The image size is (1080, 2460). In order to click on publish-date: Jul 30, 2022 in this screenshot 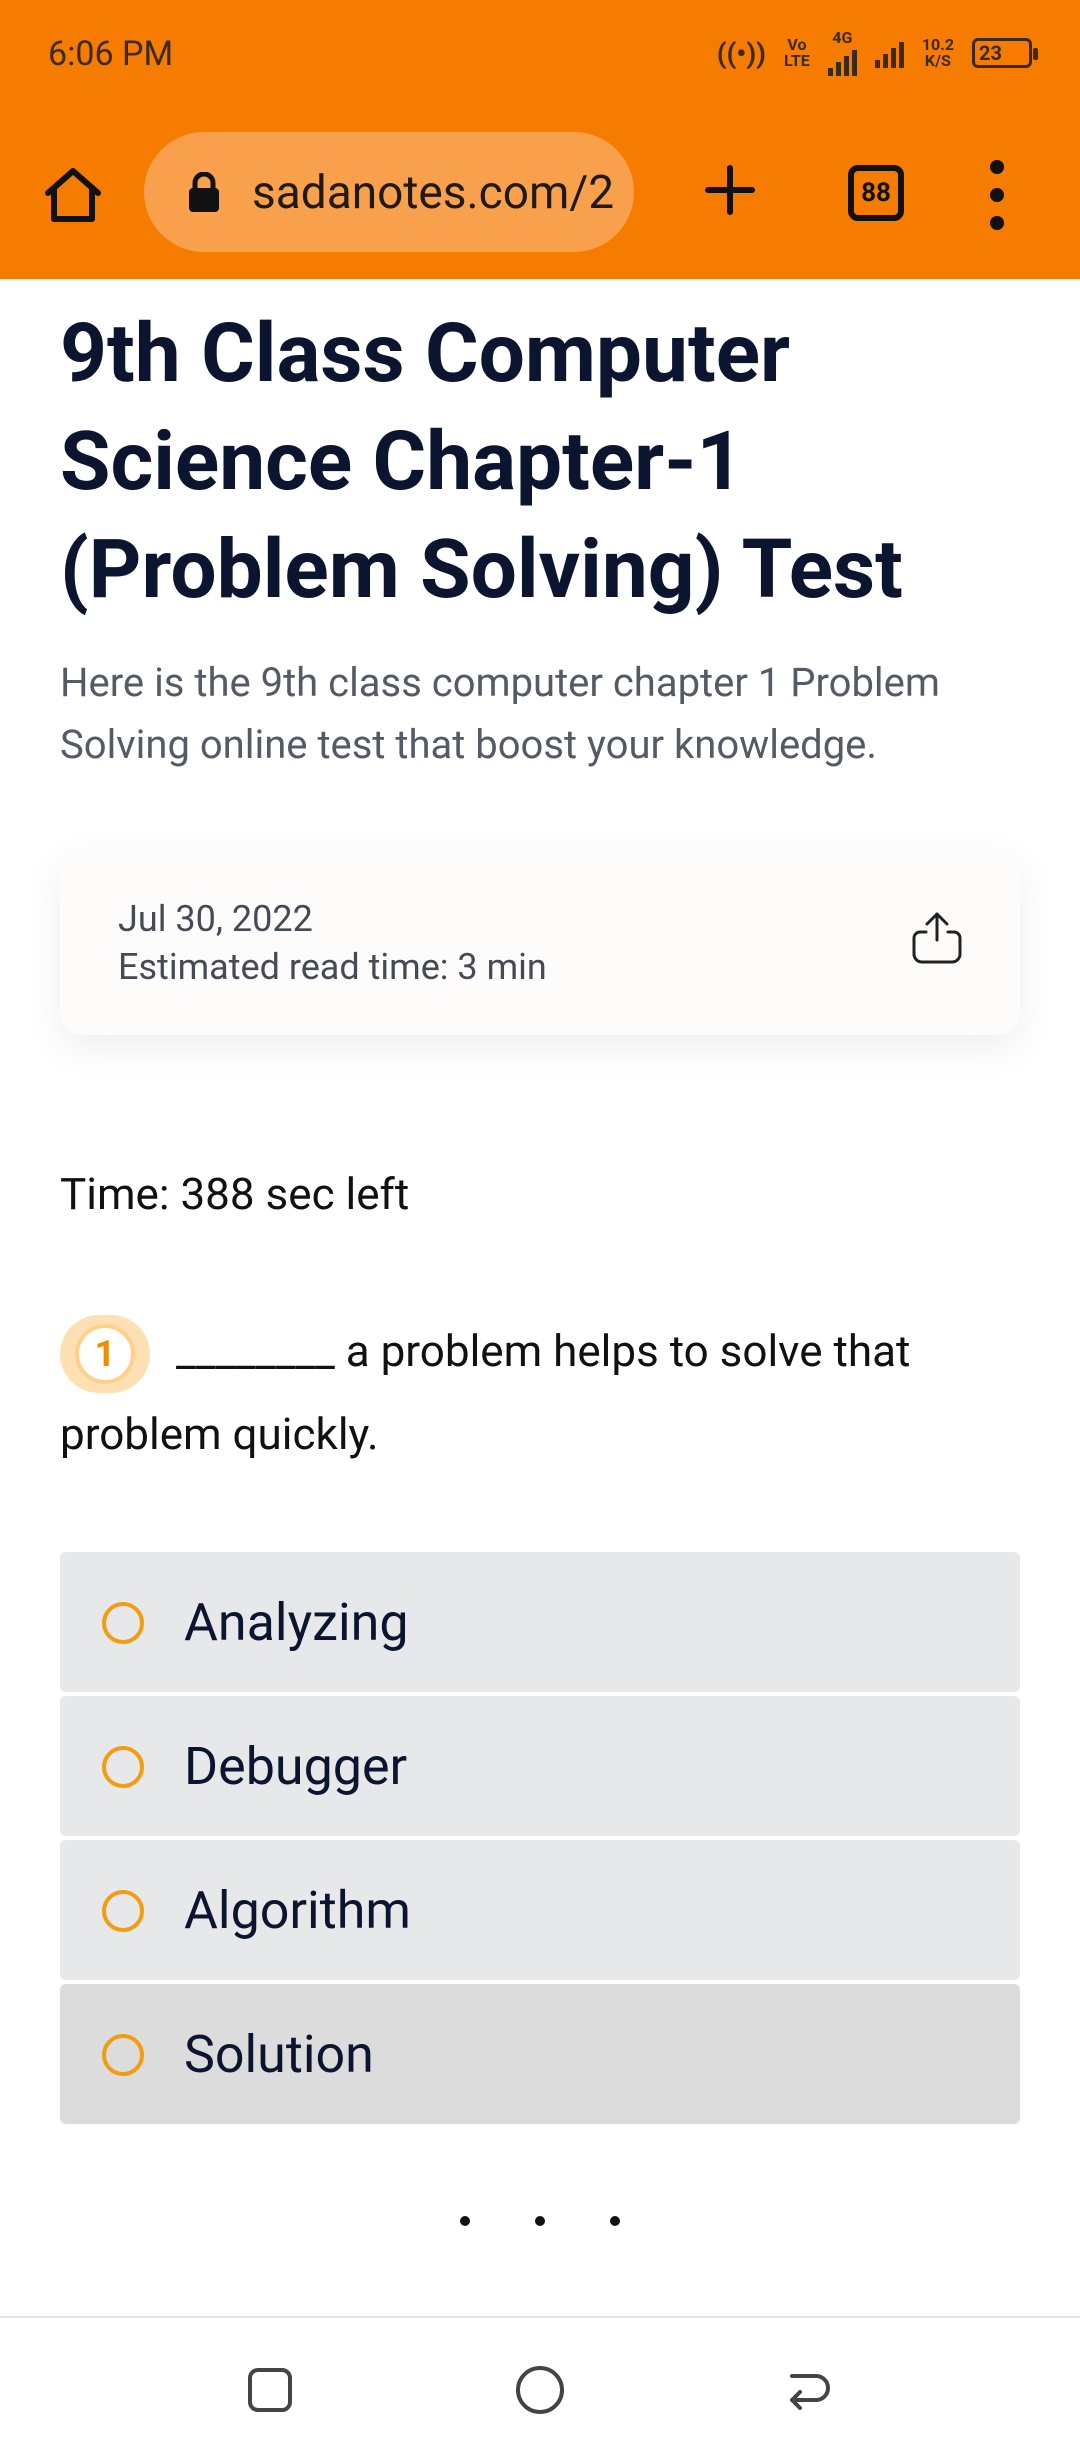, I will do `click(215, 919)`.